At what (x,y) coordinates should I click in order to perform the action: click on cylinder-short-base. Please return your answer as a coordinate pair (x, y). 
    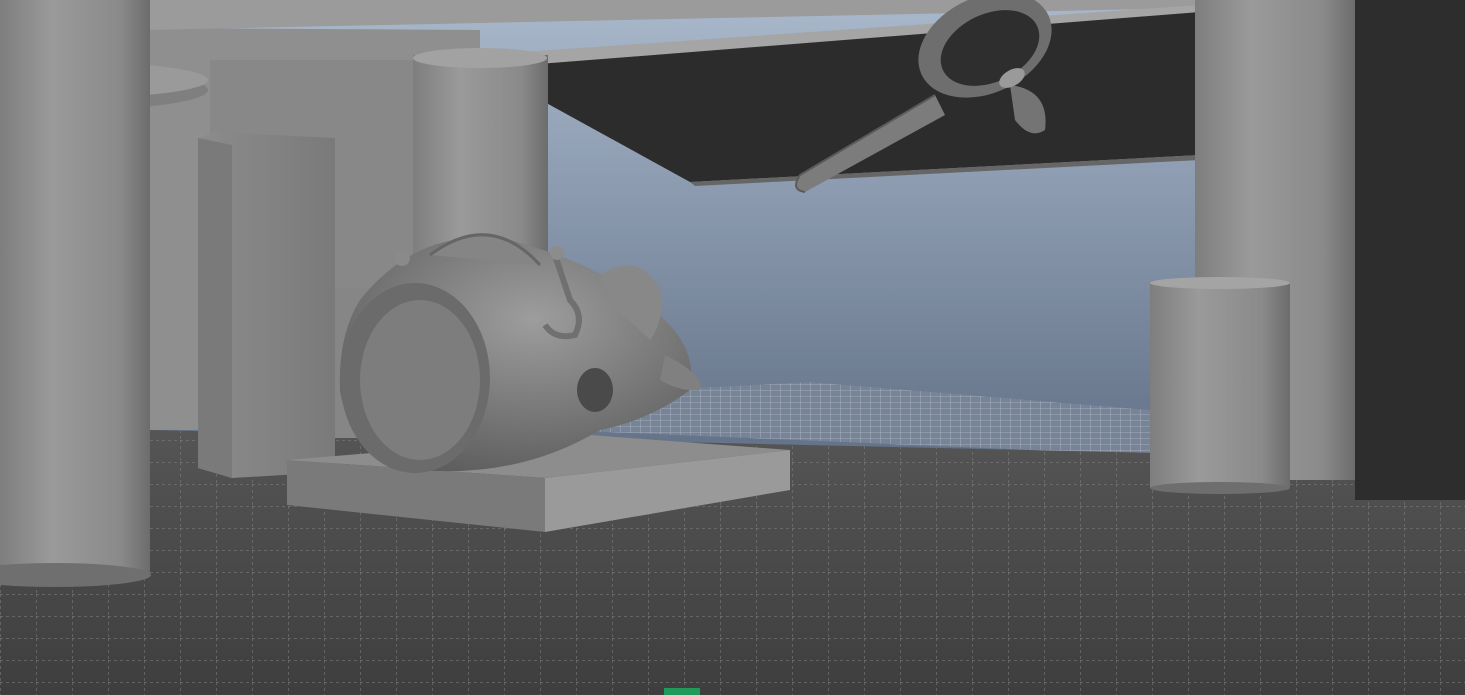
    Looking at the image, I should click on (1220, 488).